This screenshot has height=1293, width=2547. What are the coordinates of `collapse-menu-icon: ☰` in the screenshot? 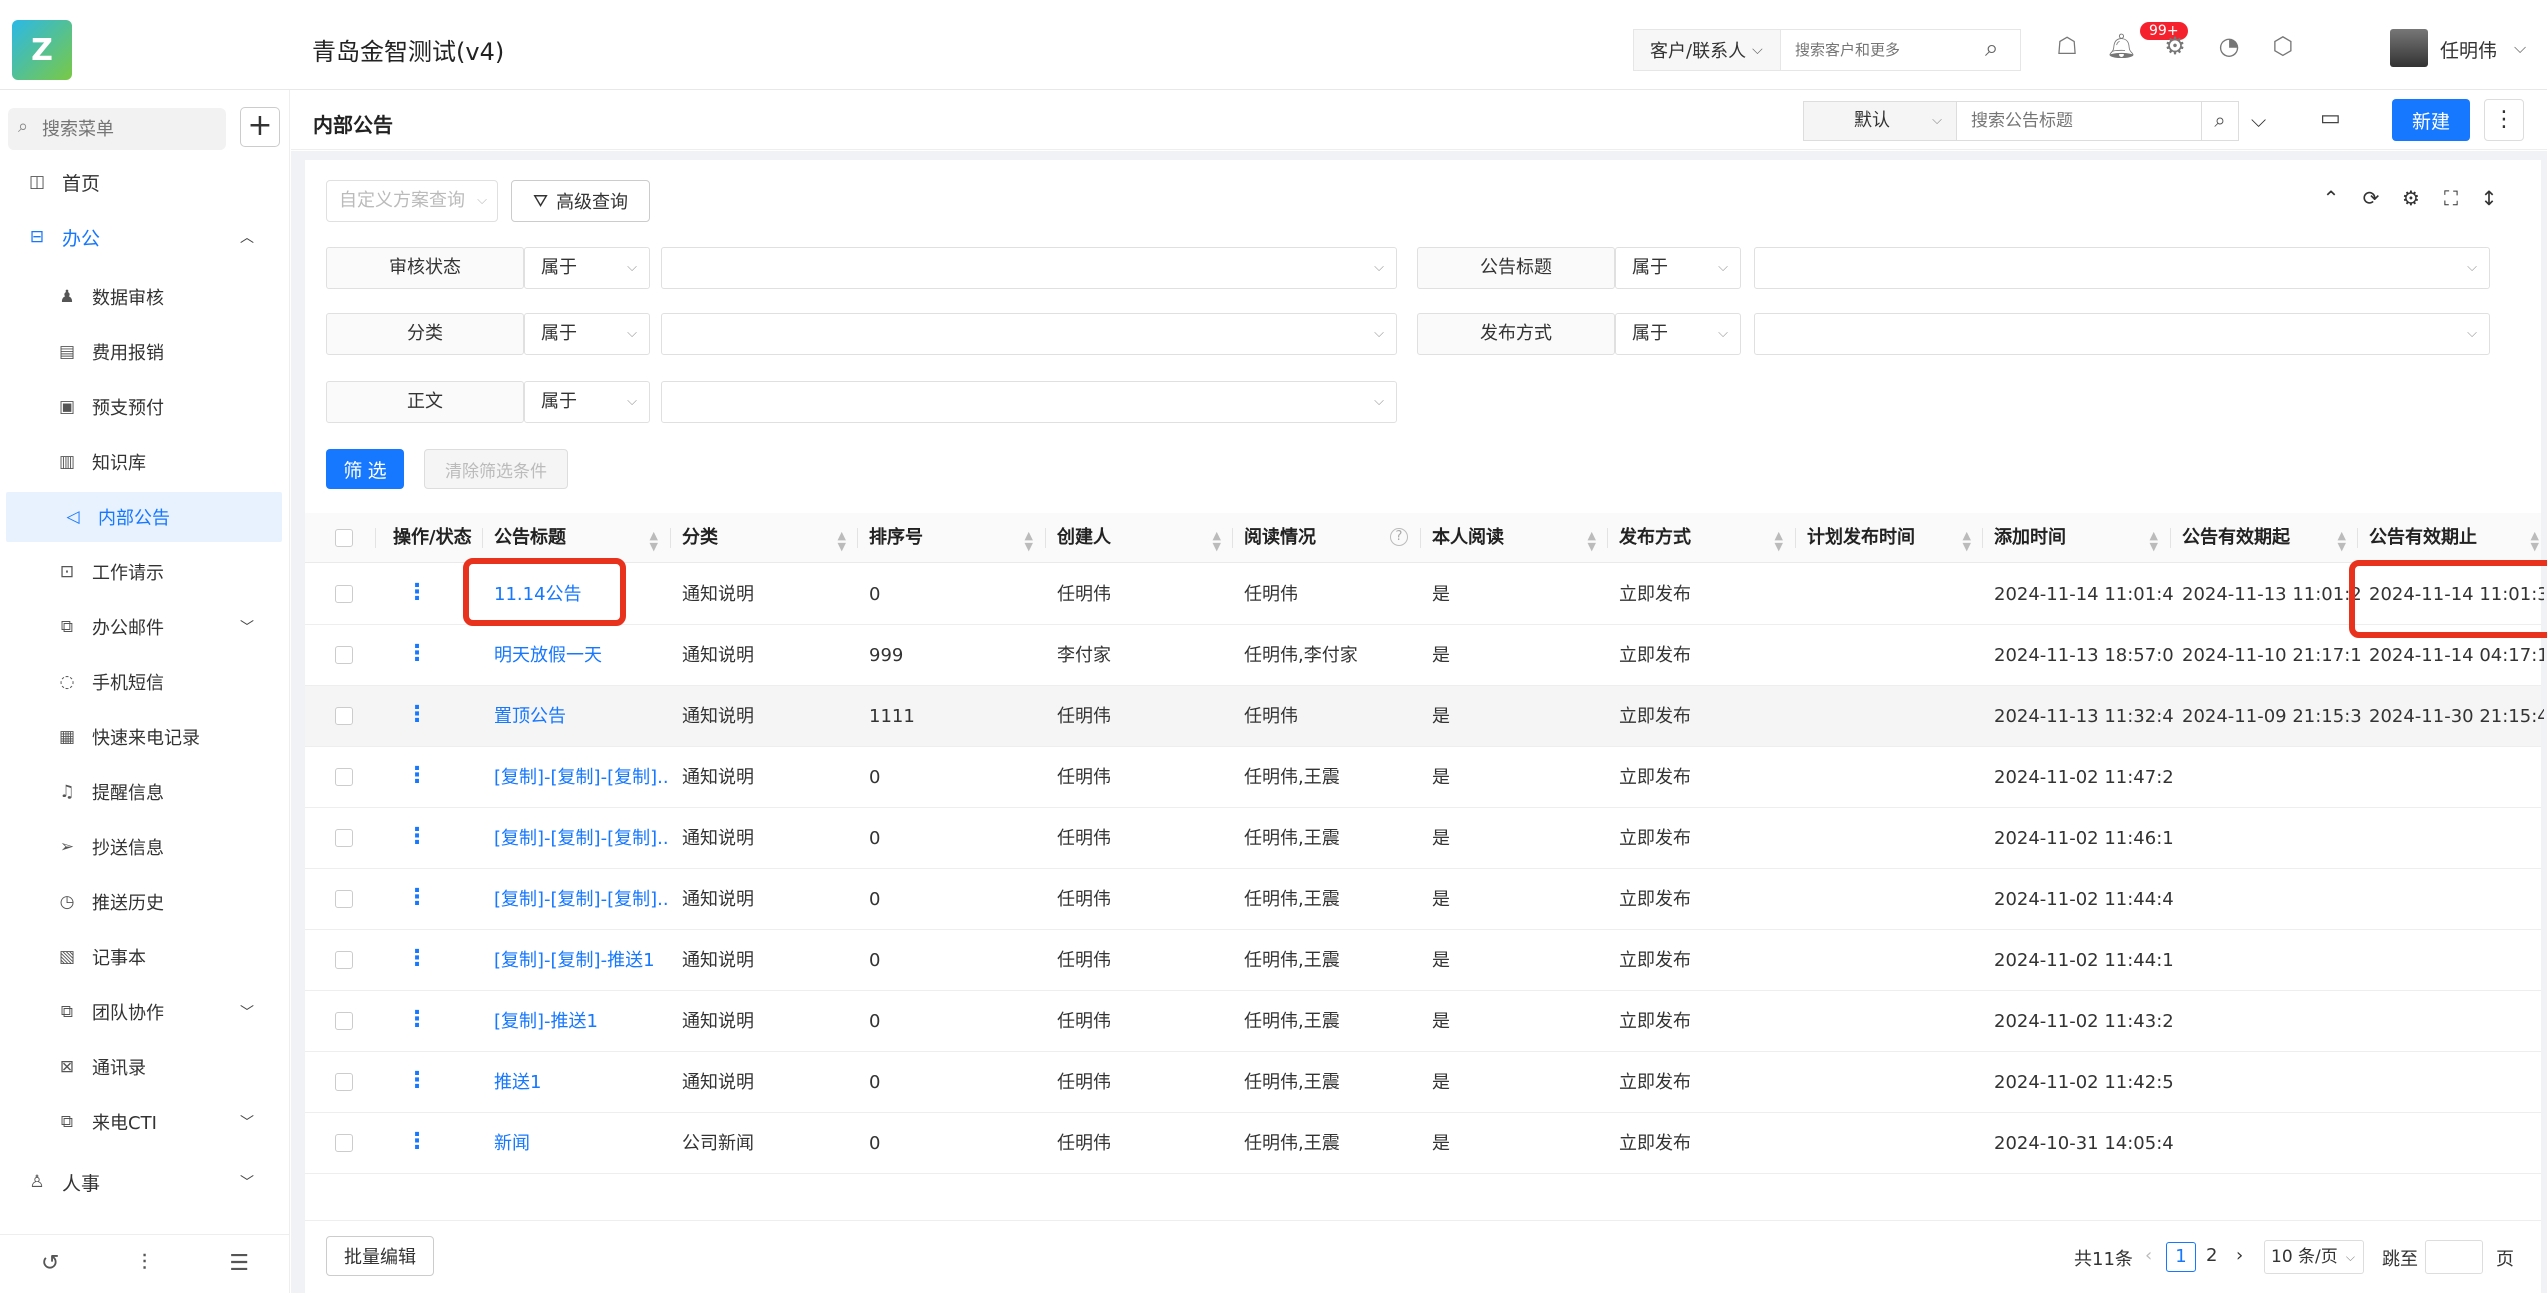 It's located at (239, 1263).